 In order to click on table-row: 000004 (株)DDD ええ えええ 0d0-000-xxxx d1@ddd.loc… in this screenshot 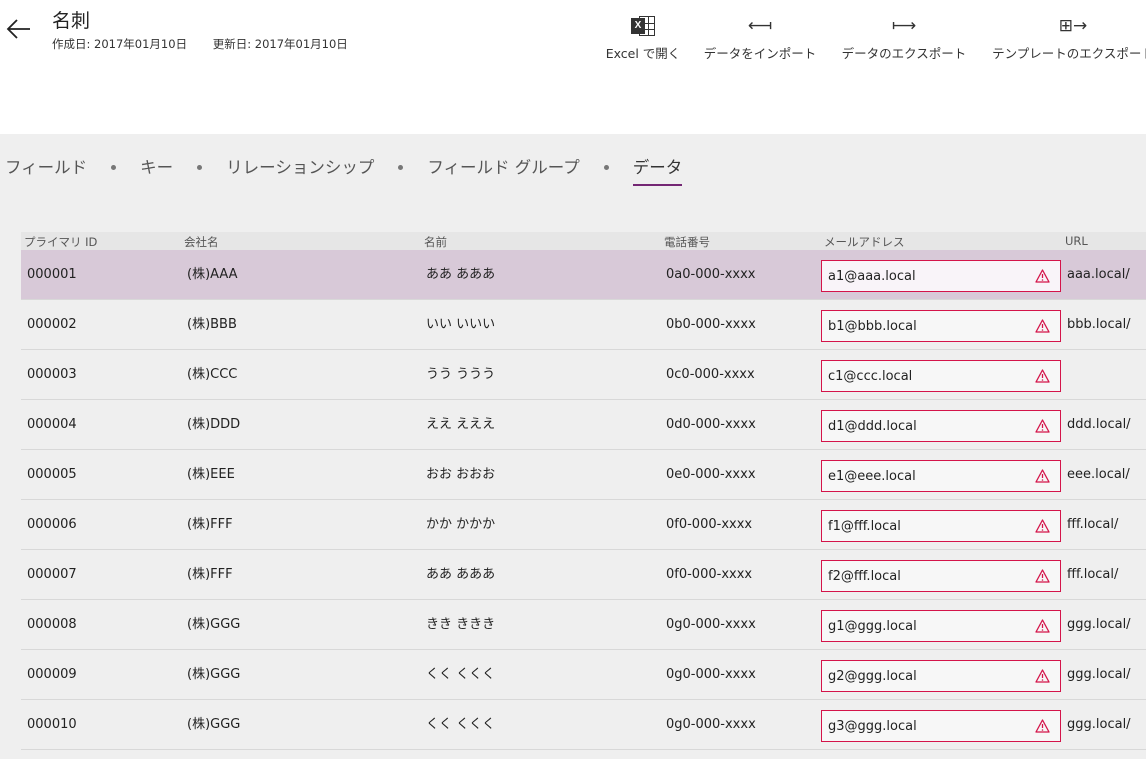, I will do `click(583, 425)`.